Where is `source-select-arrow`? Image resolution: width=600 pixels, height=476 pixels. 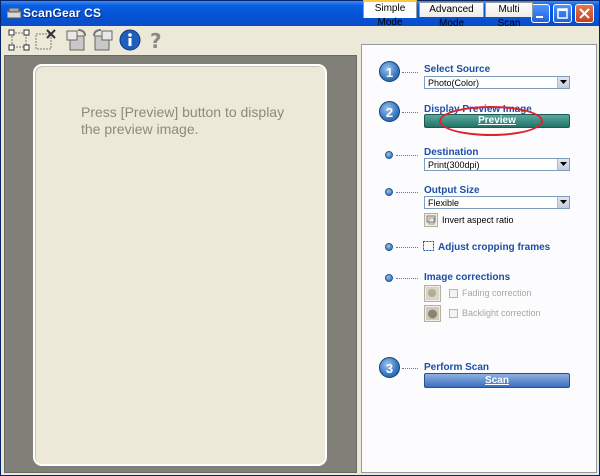 source-select-arrow is located at coordinates (563, 82).